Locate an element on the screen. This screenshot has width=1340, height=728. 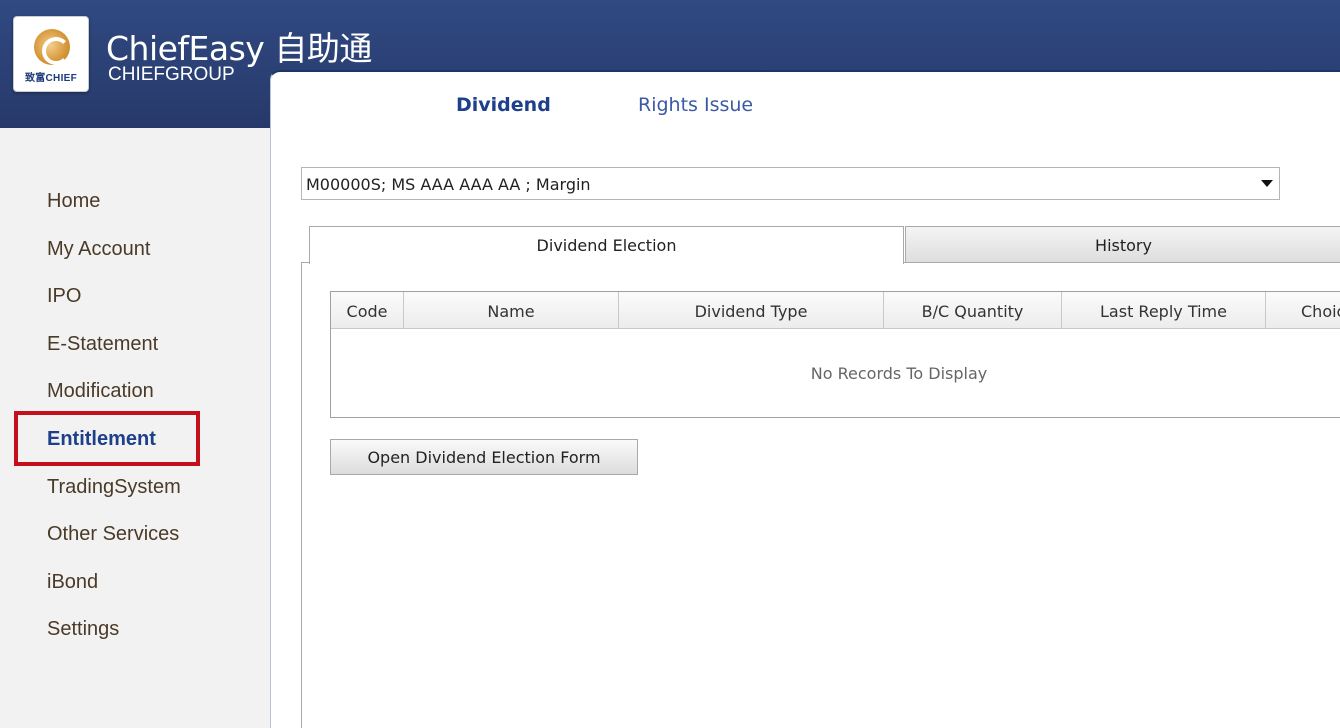
logo-emblem-icon is located at coordinates (52, 47).